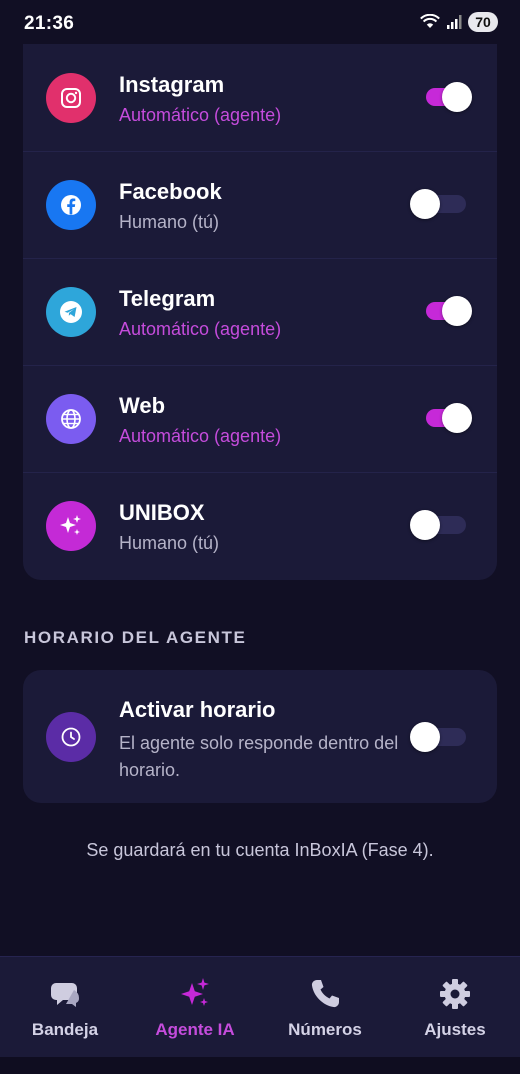 The height and width of the screenshot is (1074, 520). What do you see at coordinates (260, 418) in the screenshot?
I see `channel-row-web: Web Automático (agente)` at bounding box center [260, 418].